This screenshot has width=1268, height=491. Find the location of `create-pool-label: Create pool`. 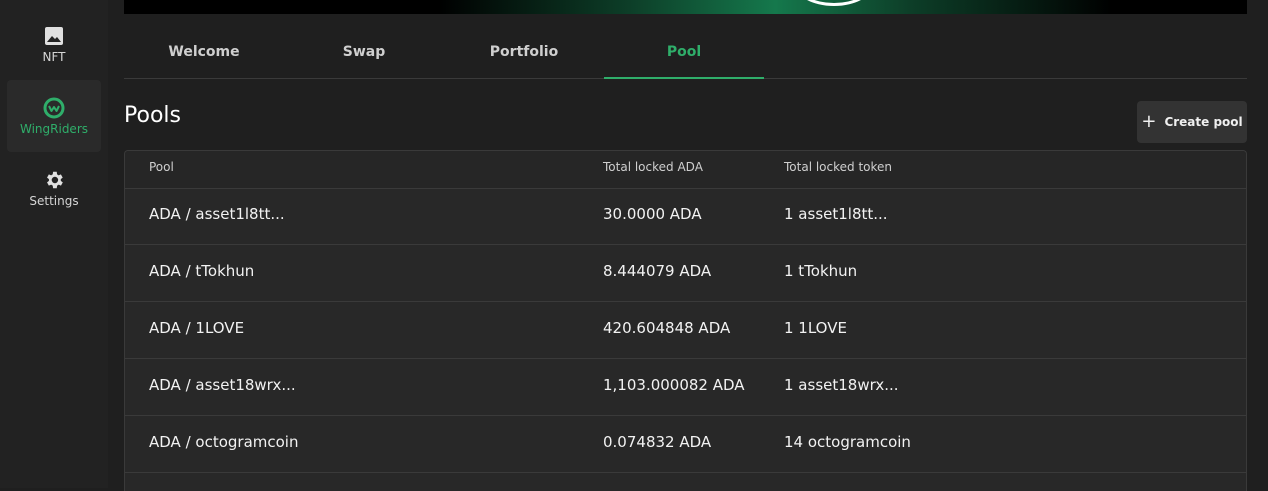

create-pool-label: Create pool is located at coordinates (1203, 122).